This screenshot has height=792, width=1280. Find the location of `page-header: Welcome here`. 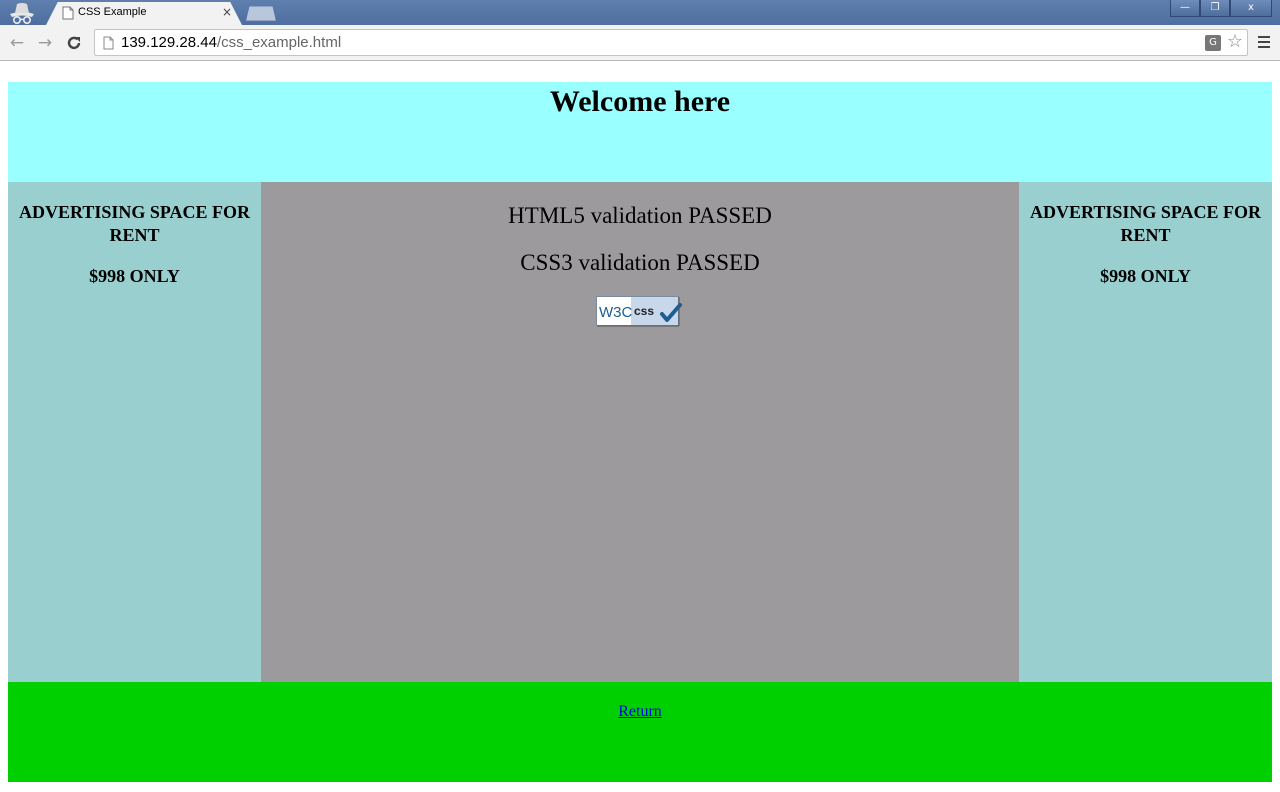

page-header: Welcome here is located at coordinates (640, 132).